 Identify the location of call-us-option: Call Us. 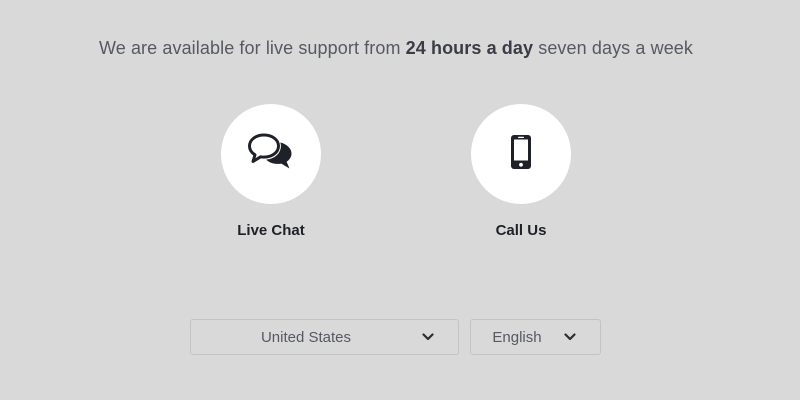
(521, 171).